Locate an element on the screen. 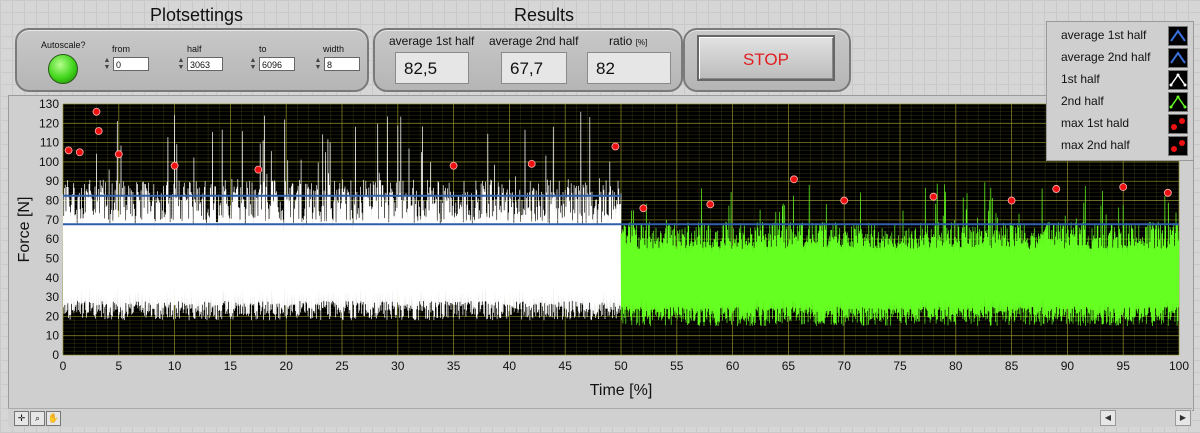 The image size is (1200, 433). line-white-icon is located at coordinates (1178, 80).